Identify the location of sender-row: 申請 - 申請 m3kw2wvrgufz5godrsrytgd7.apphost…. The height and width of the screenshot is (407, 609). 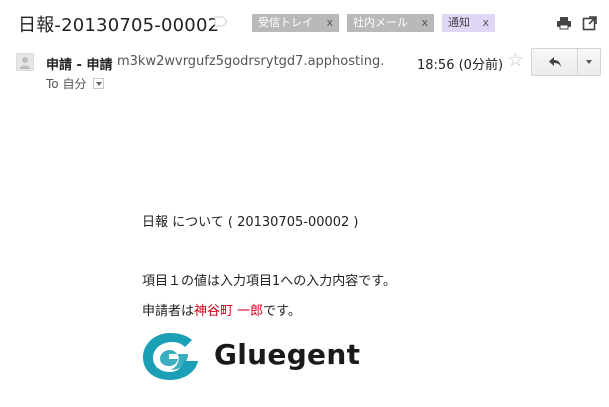
(304, 71).